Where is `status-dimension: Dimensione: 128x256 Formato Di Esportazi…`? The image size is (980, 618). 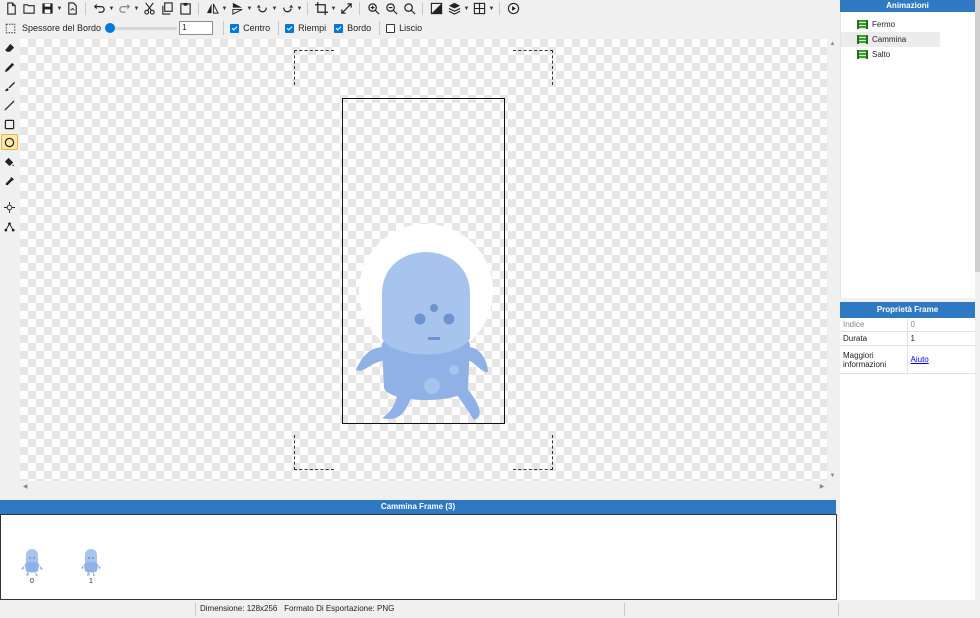
status-dimension: Dimensione: 128x256 Formato Di Esportazi… is located at coordinates (297, 608).